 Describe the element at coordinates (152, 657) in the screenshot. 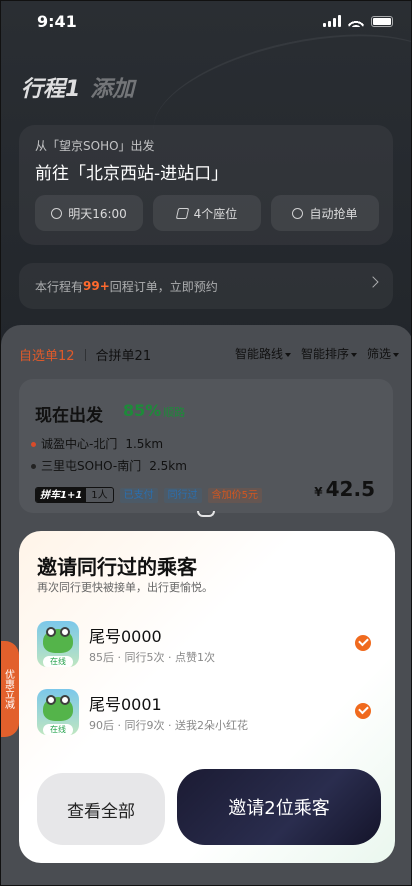

I see `passenger-meta: 85后 · 同行5次 · 点赞1次` at that location.